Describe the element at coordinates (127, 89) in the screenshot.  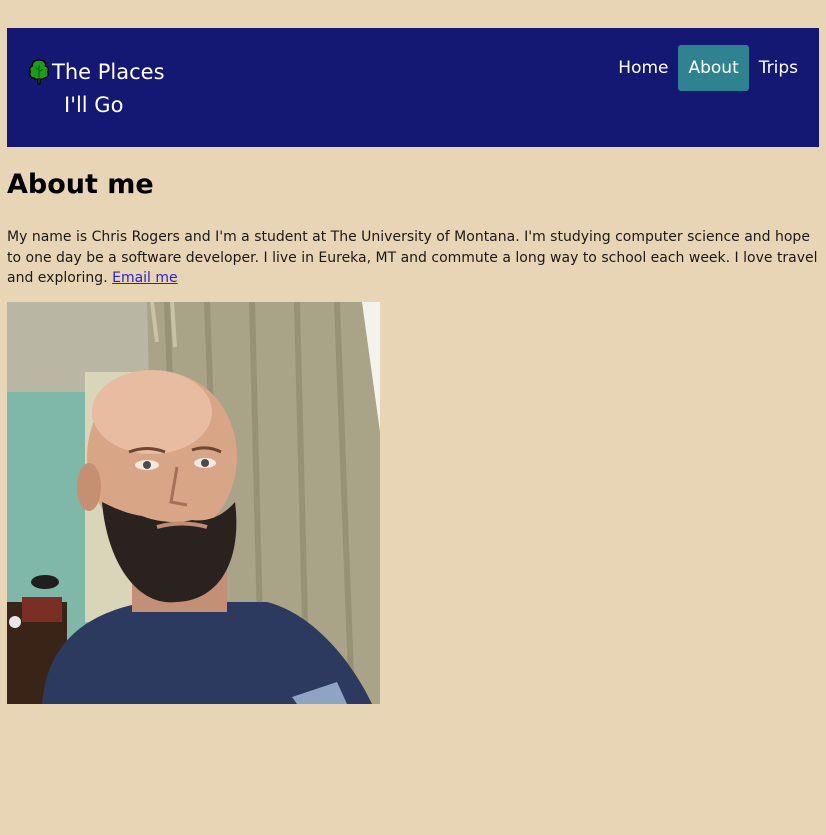
I see `site-title: The Places I'll Go` at that location.